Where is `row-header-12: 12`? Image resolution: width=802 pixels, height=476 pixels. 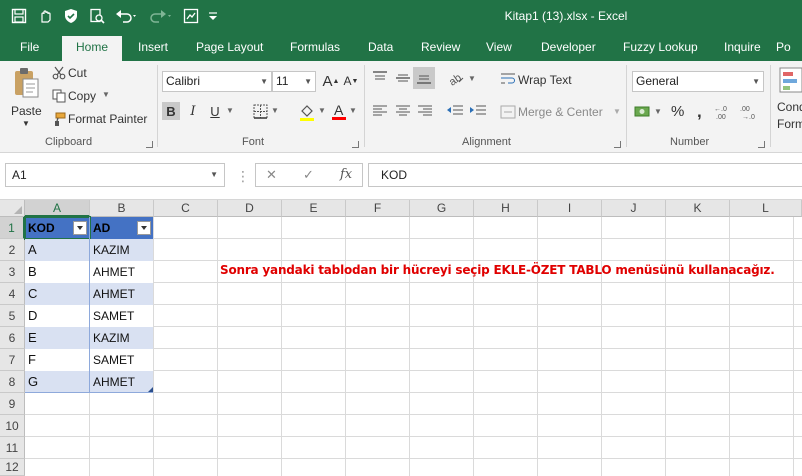
row-header-12: 12 is located at coordinates (12, 467).